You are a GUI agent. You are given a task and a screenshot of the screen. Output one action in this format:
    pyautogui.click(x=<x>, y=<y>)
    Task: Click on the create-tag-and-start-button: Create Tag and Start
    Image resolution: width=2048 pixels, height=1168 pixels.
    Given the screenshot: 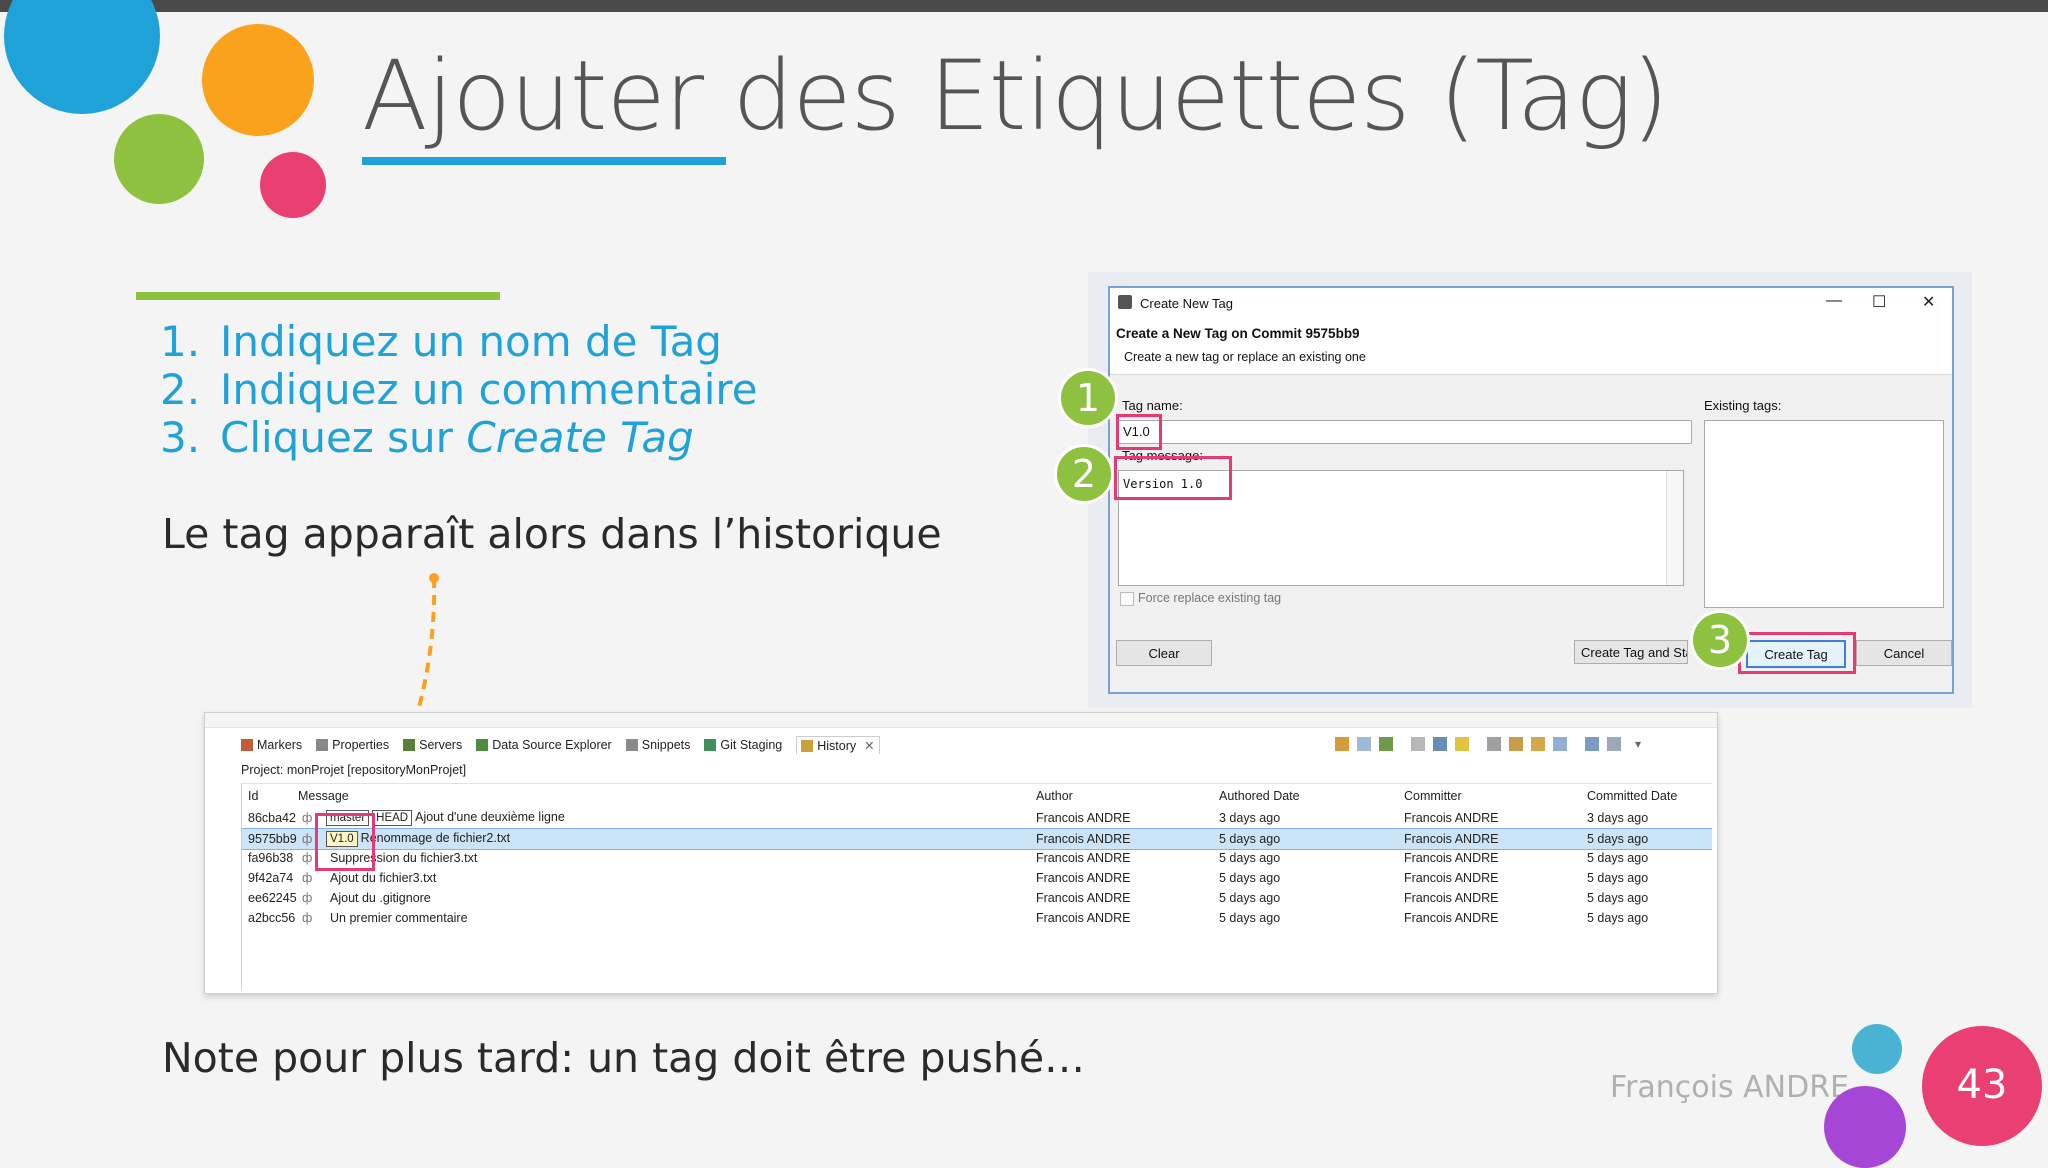 What is the action you would take?
    pyautogui.click(x=1631, y=652)
    